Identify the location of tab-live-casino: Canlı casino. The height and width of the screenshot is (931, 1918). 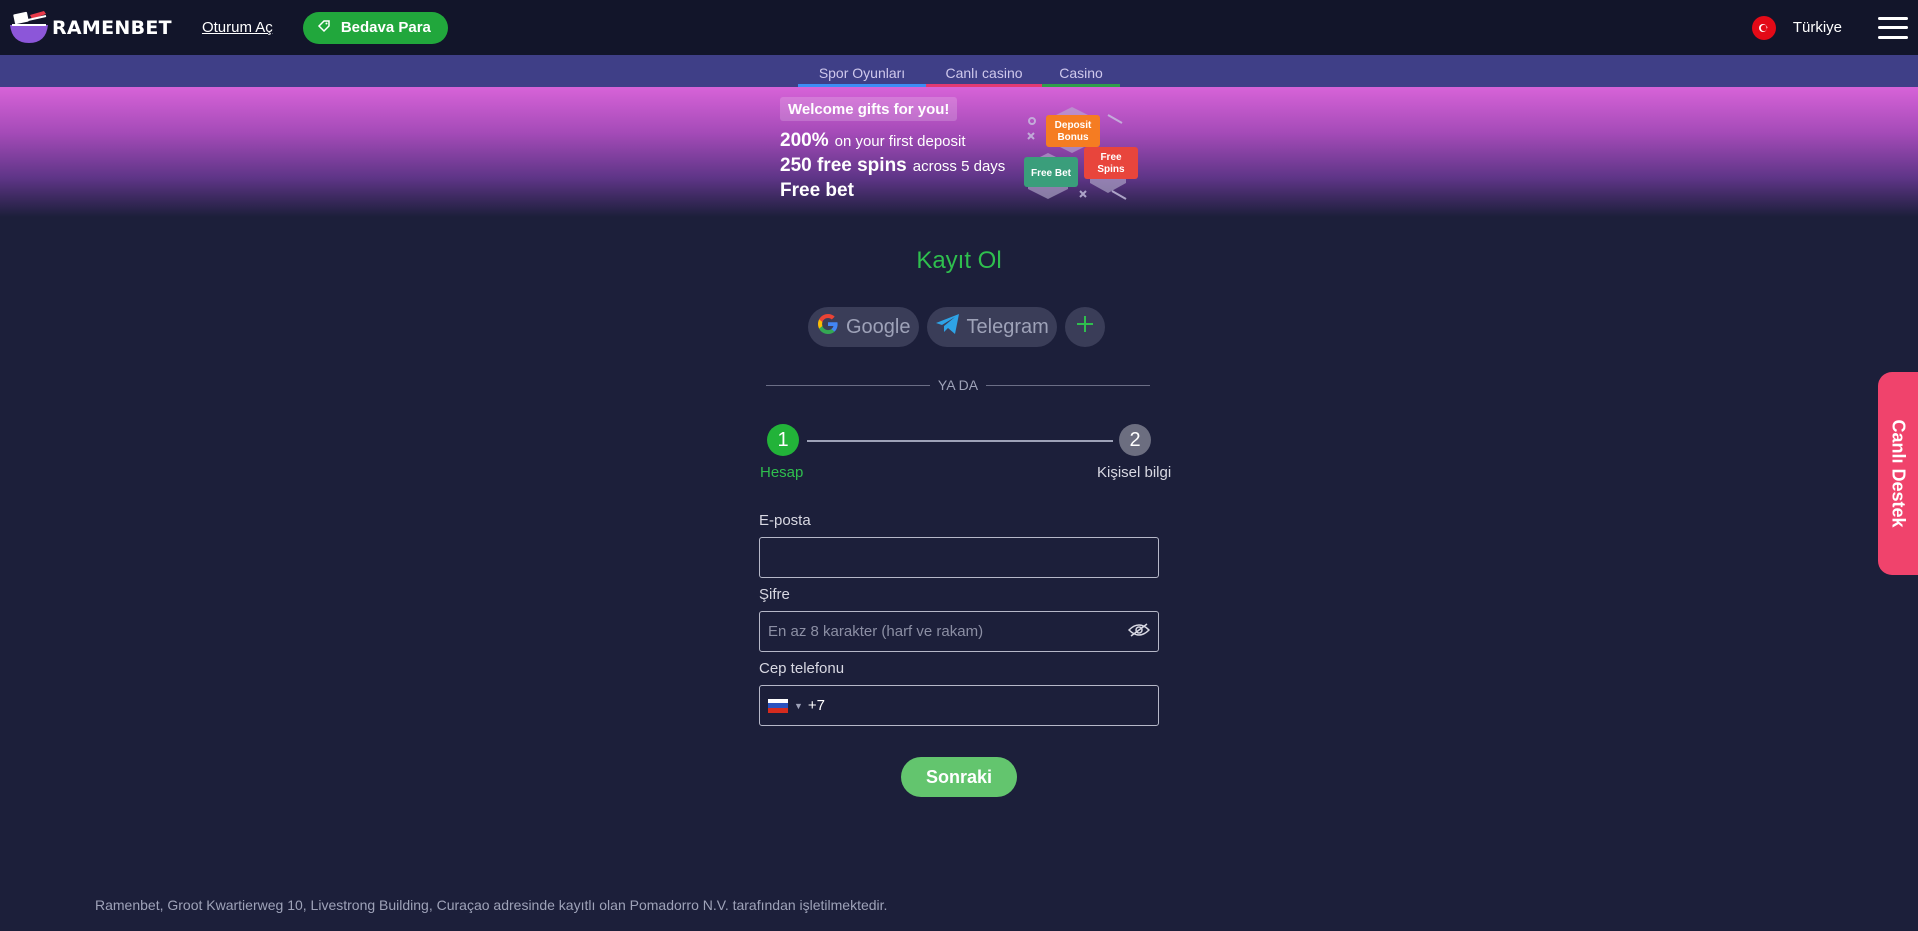
(984, 76).